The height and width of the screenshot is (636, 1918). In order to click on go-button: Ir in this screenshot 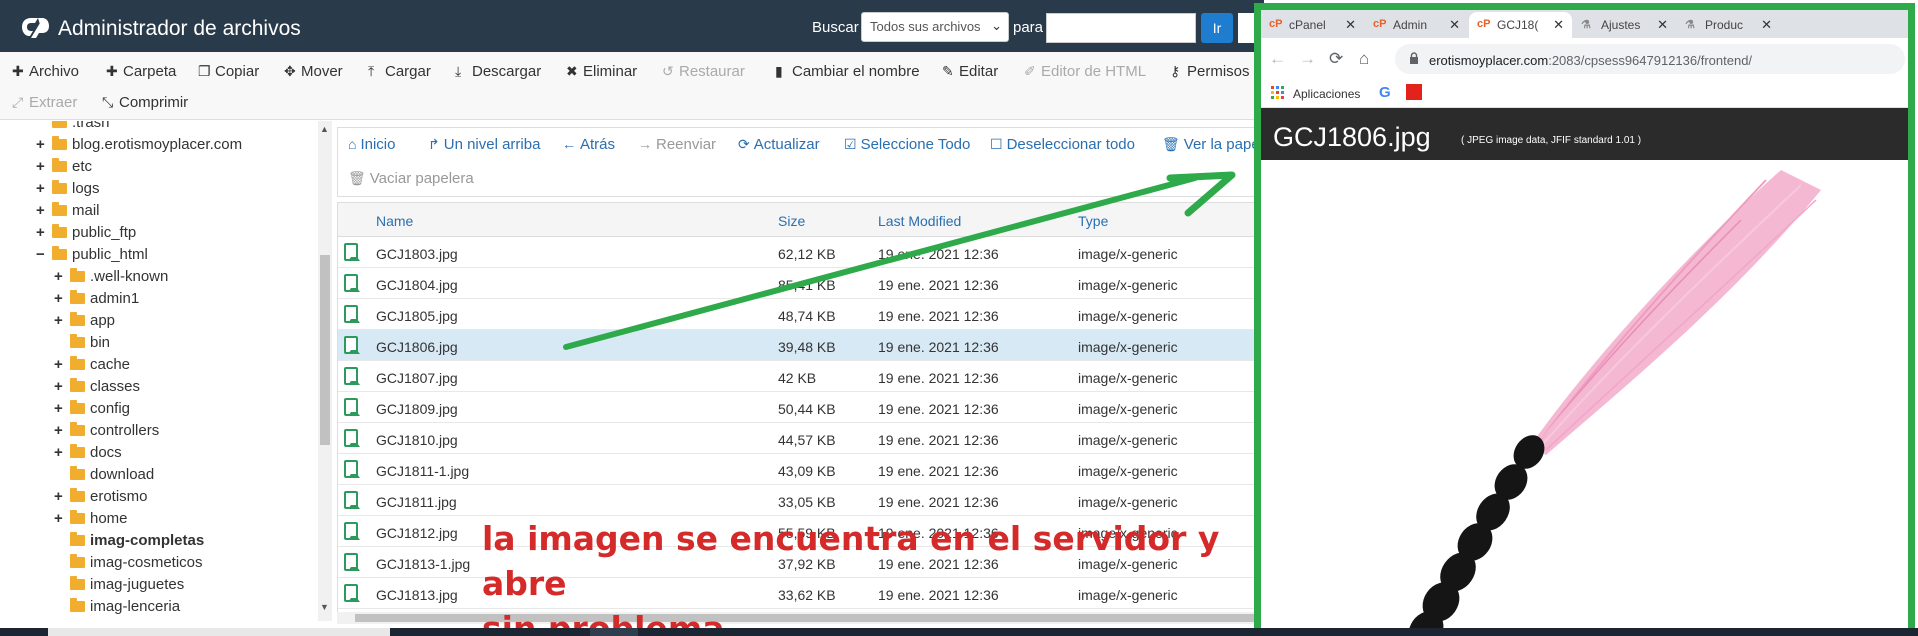, I will do `click(1217, 28)`.